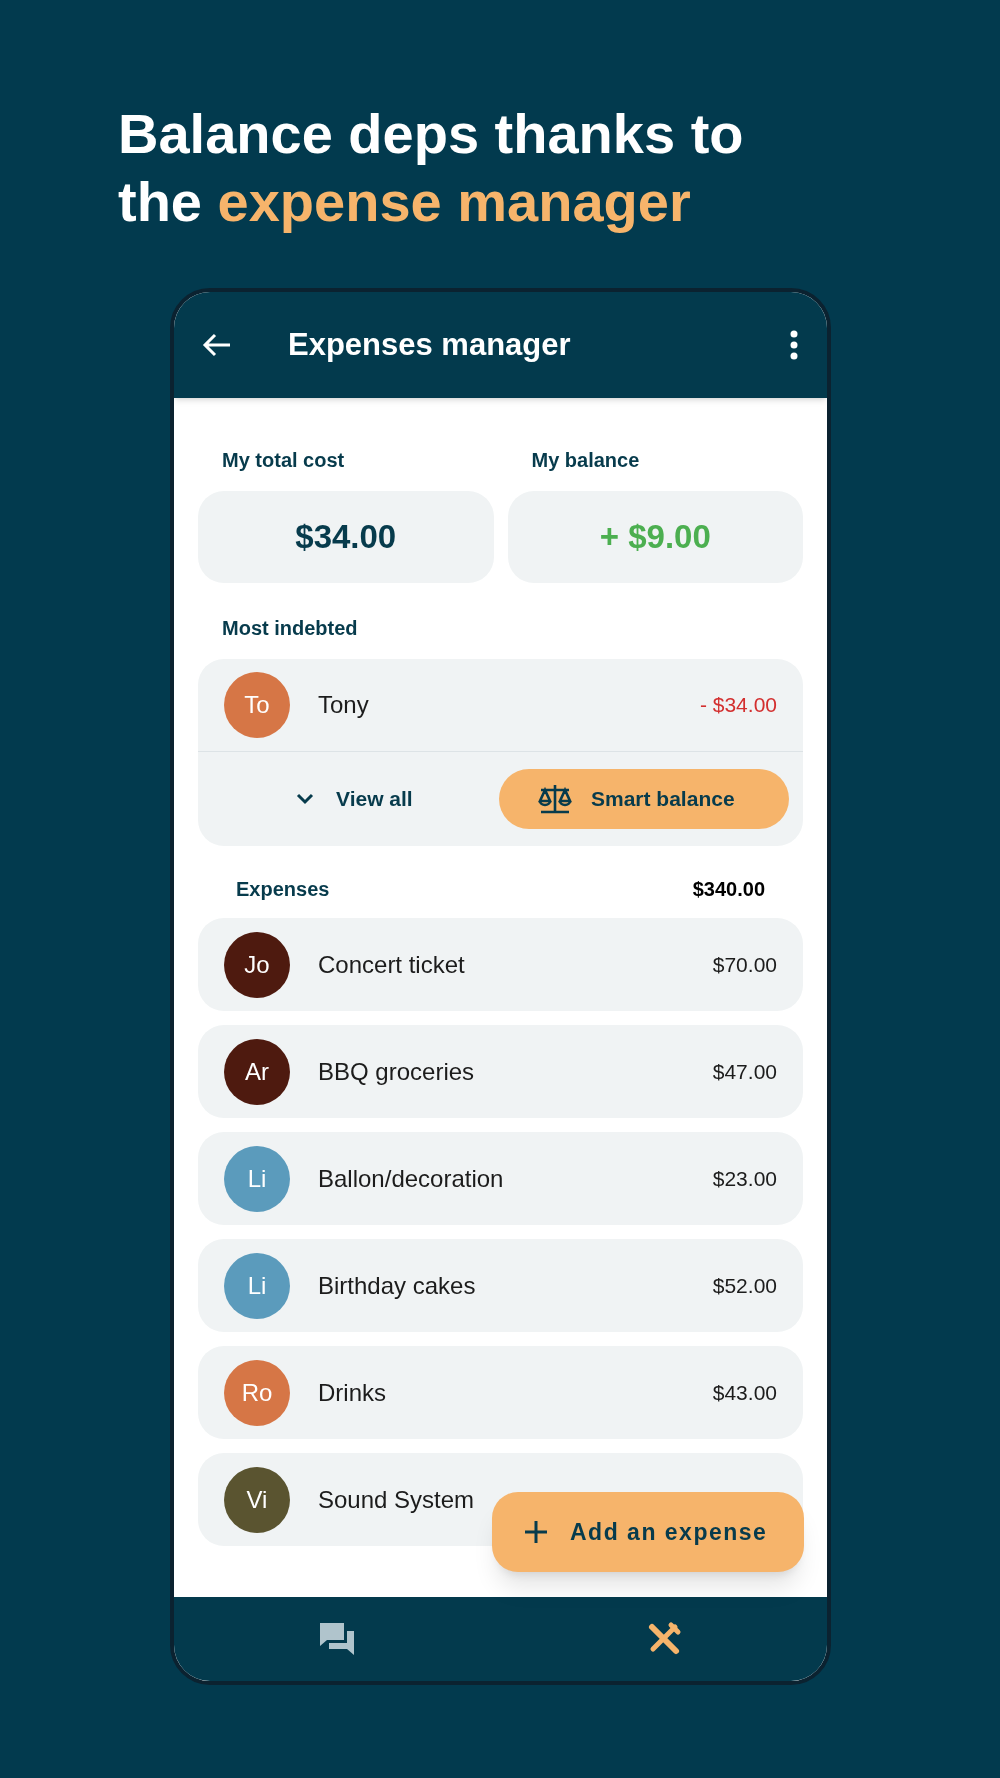 This screenshot has width=1000, height=1778. I want to click on expense-name: Sound System, so click(397, 1499).